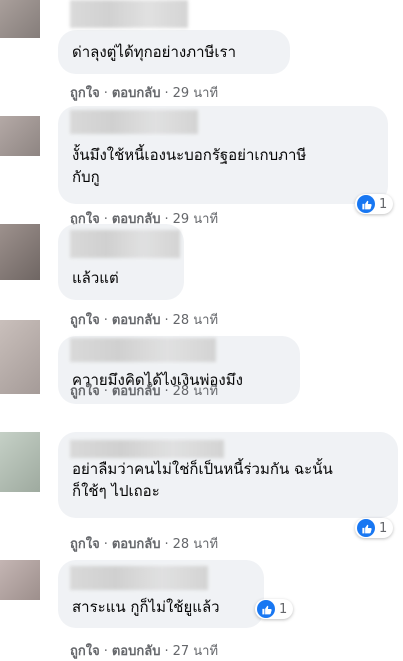 The height and width of the screenshot is (661, 403). Describe the element at coordinates (174, 37) in the screenshot. I see `comment-bubble: ด่าลุงตู่ได้ทุกอย่างภาษีเรา` at that location.